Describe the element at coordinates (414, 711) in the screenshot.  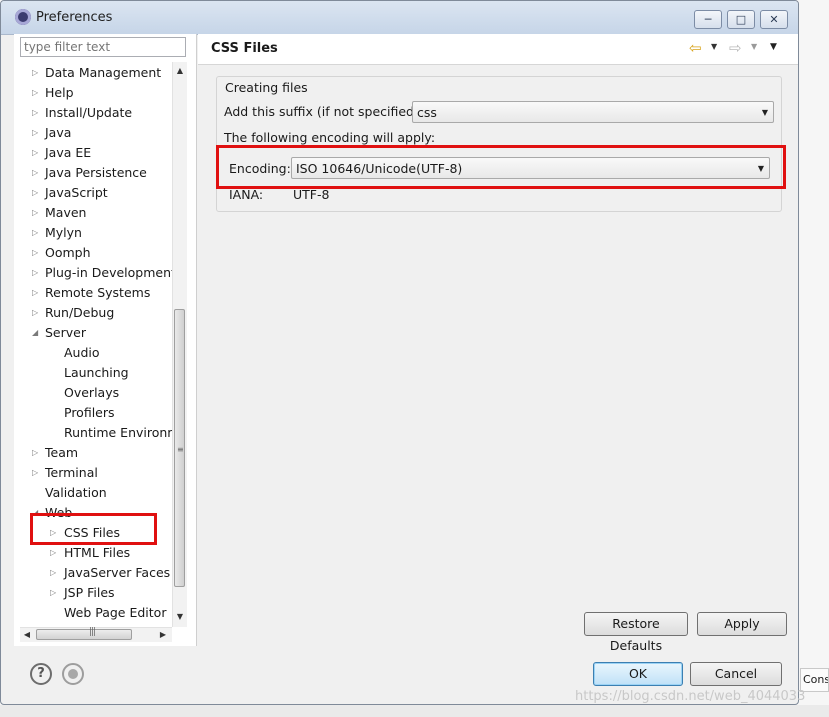
I see `background-strip` at that location.